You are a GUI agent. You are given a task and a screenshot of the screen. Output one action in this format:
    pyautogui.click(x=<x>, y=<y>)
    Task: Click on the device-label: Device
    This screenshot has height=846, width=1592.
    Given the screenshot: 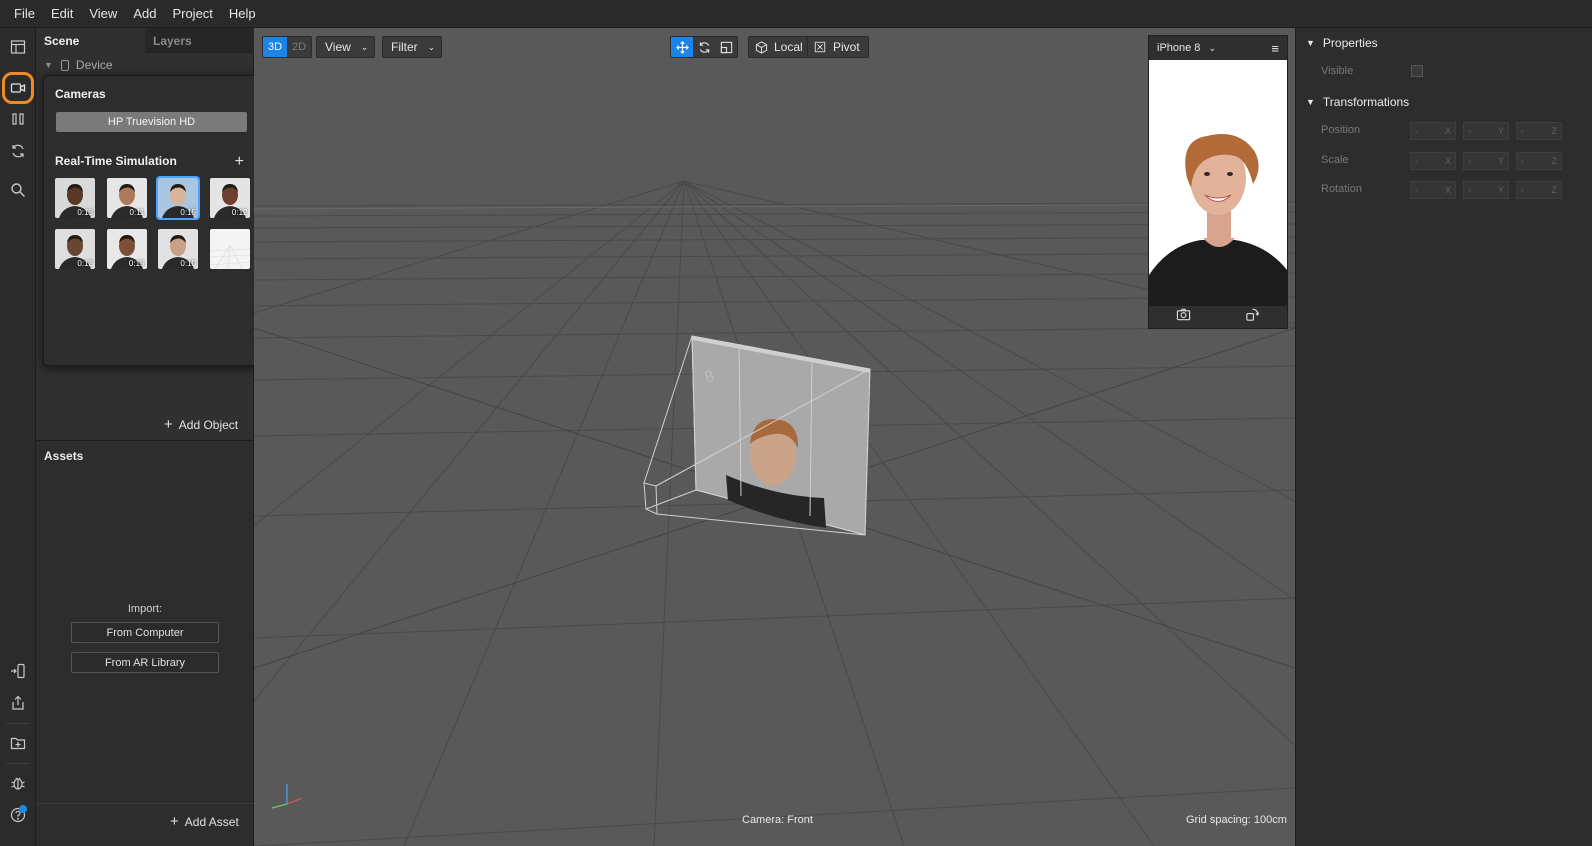 What is the action you would take?
    pyautogui.click(x=94, y=65)
    